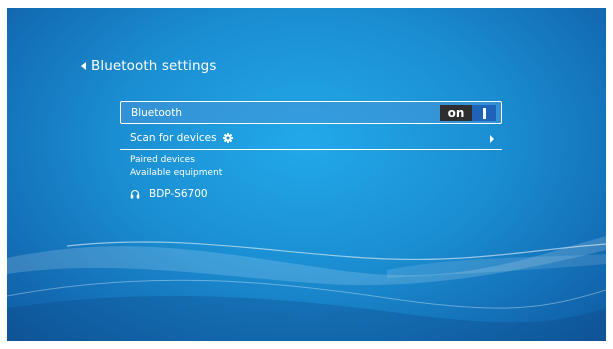  Describe the element at coordinates (135, 194) in the screenshot. I see `headphones-icon` at that location.